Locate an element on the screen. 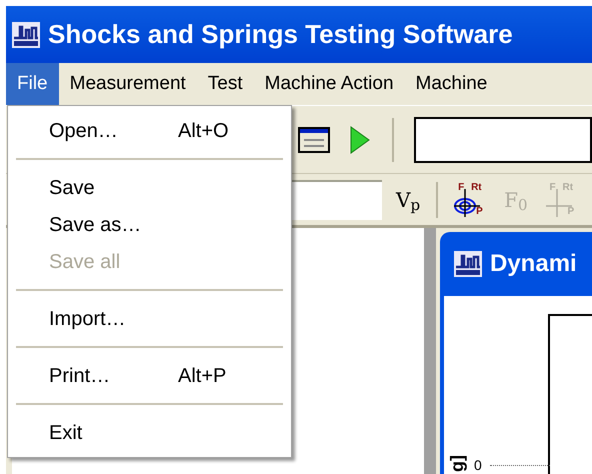 The height and width of the screenshot is (474, 592). menu-item: Machine is located at coordinates (451, 84).